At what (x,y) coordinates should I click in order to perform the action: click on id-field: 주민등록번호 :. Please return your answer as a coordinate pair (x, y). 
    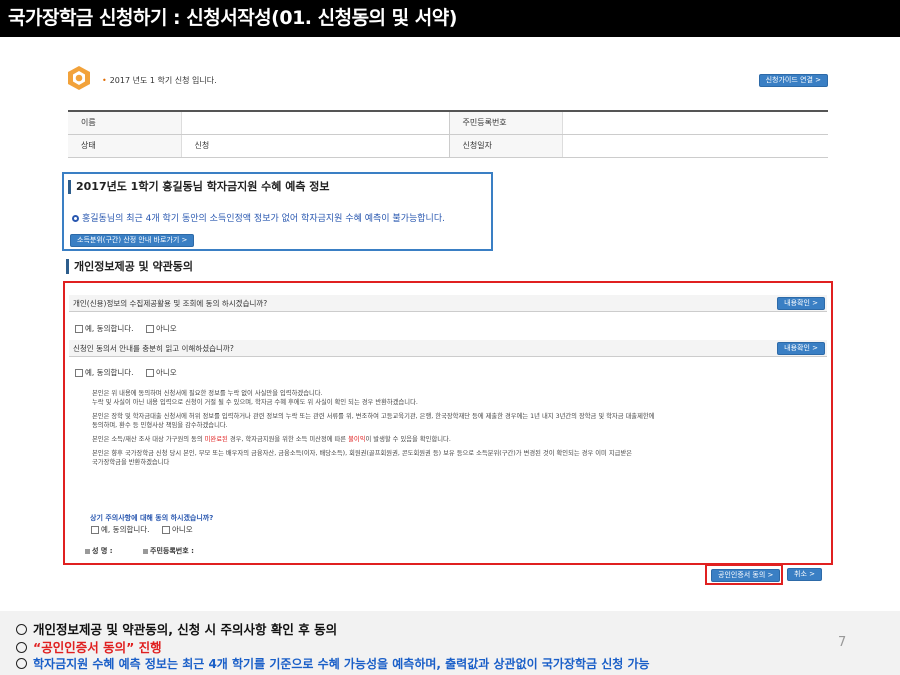
    Looking at the image, I should click on (168, 551).